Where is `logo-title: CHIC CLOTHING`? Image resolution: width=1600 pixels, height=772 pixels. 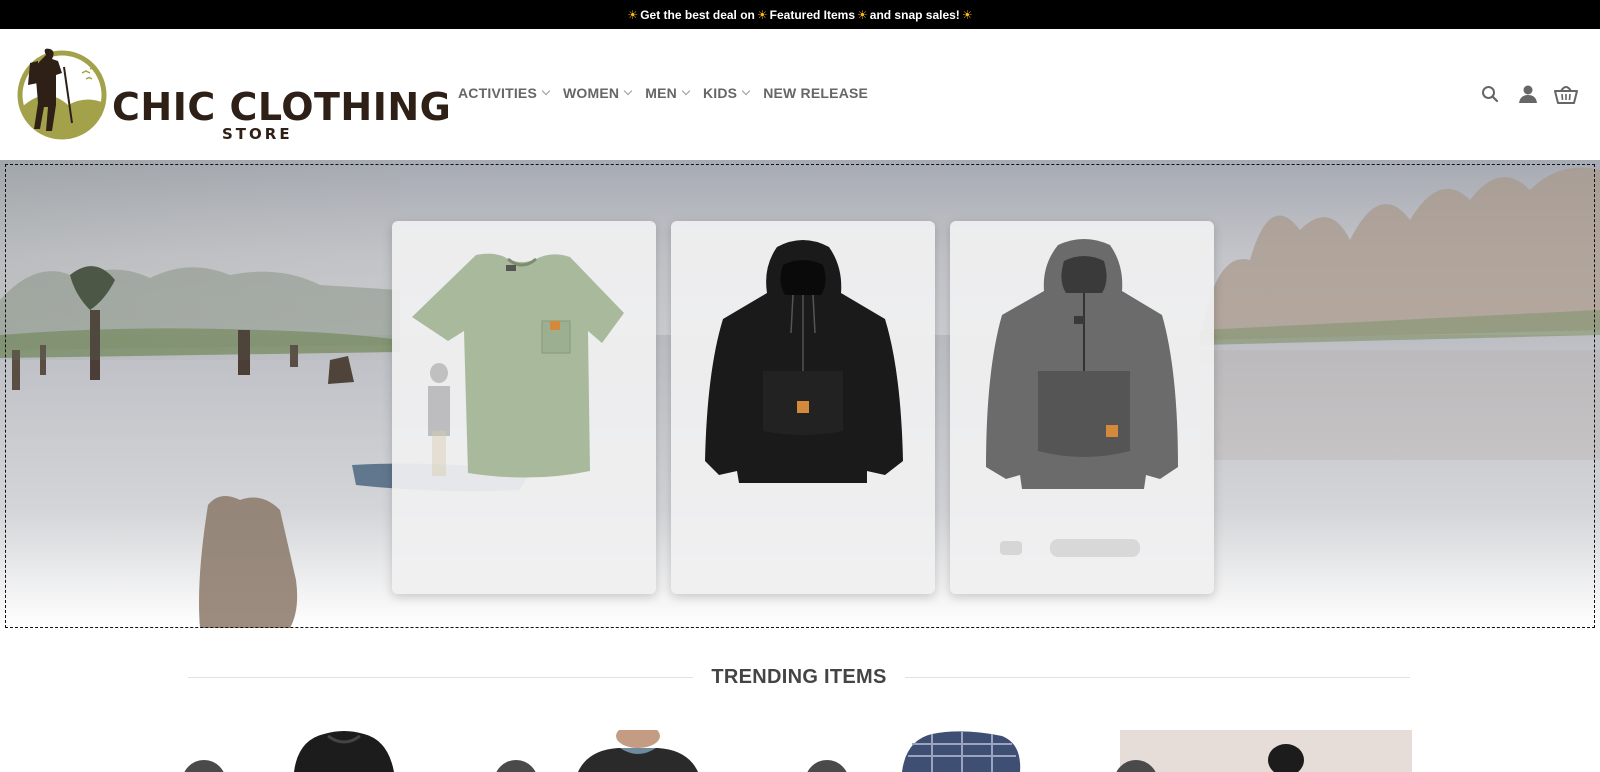
logo-title: CHIC CLOTHING is located at coordinates (282, 107).